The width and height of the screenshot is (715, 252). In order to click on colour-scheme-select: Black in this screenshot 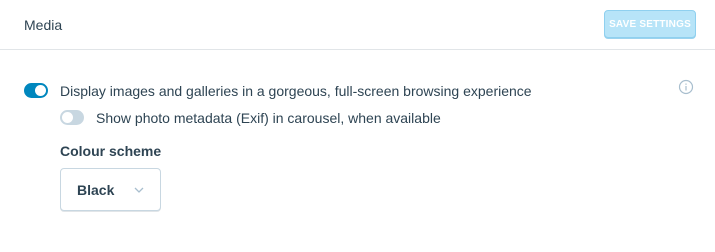, I will do `click(110, 189)`.